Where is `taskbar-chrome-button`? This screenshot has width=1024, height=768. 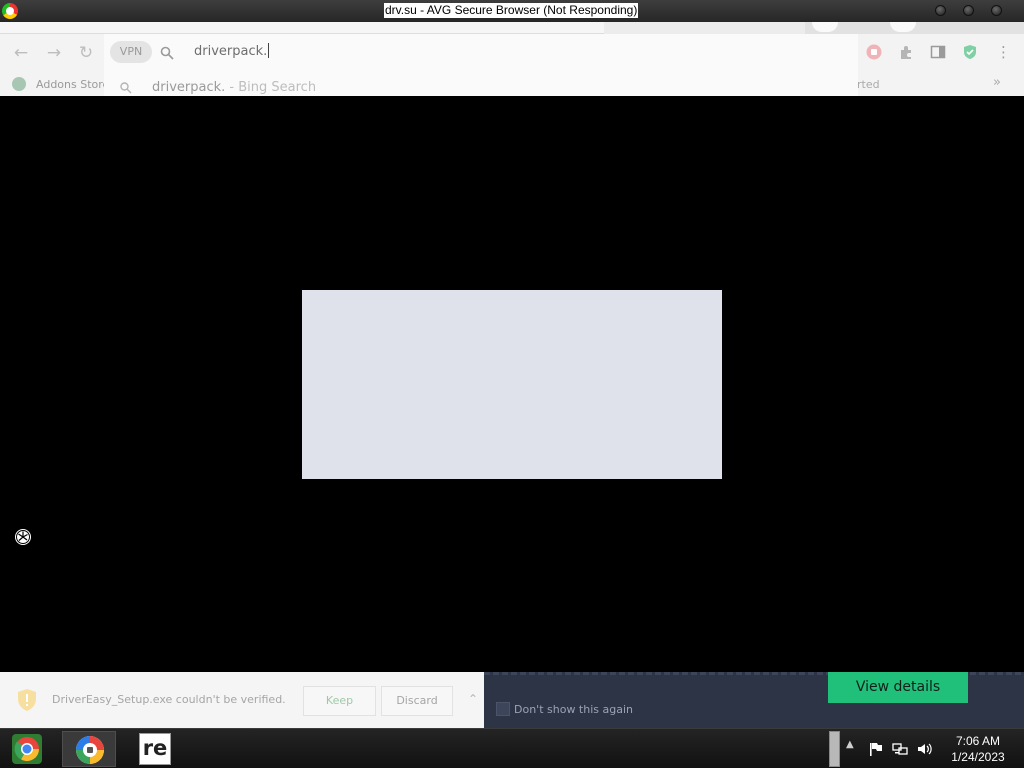
taskbar-chrome-button is located at coordinates (27, 749).